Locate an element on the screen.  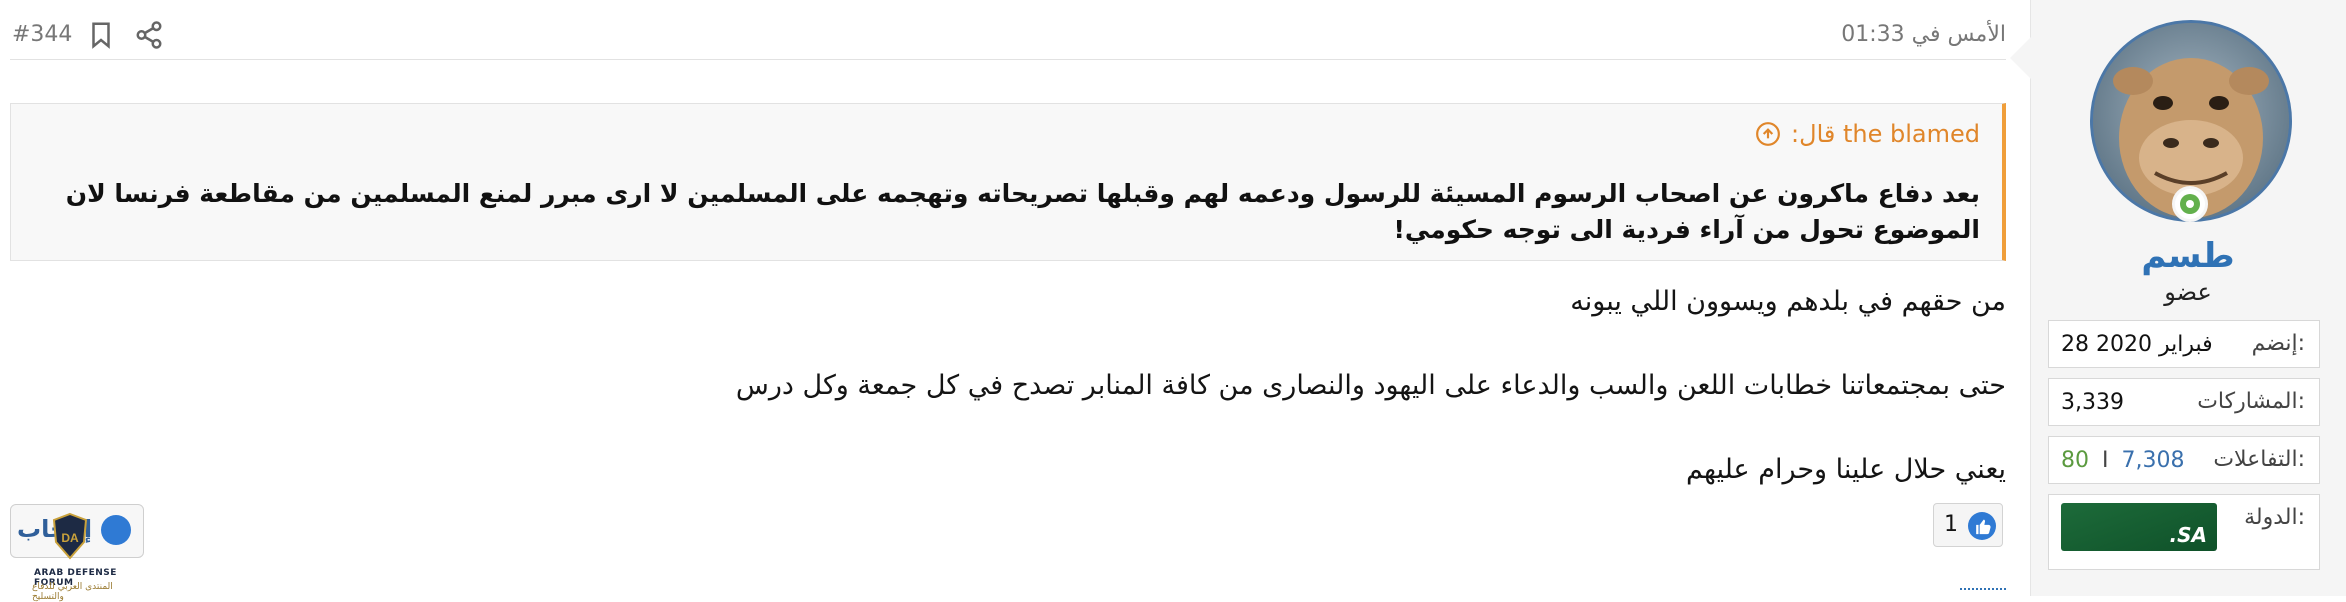
bottom-link is located at coordinates (1983, 587).